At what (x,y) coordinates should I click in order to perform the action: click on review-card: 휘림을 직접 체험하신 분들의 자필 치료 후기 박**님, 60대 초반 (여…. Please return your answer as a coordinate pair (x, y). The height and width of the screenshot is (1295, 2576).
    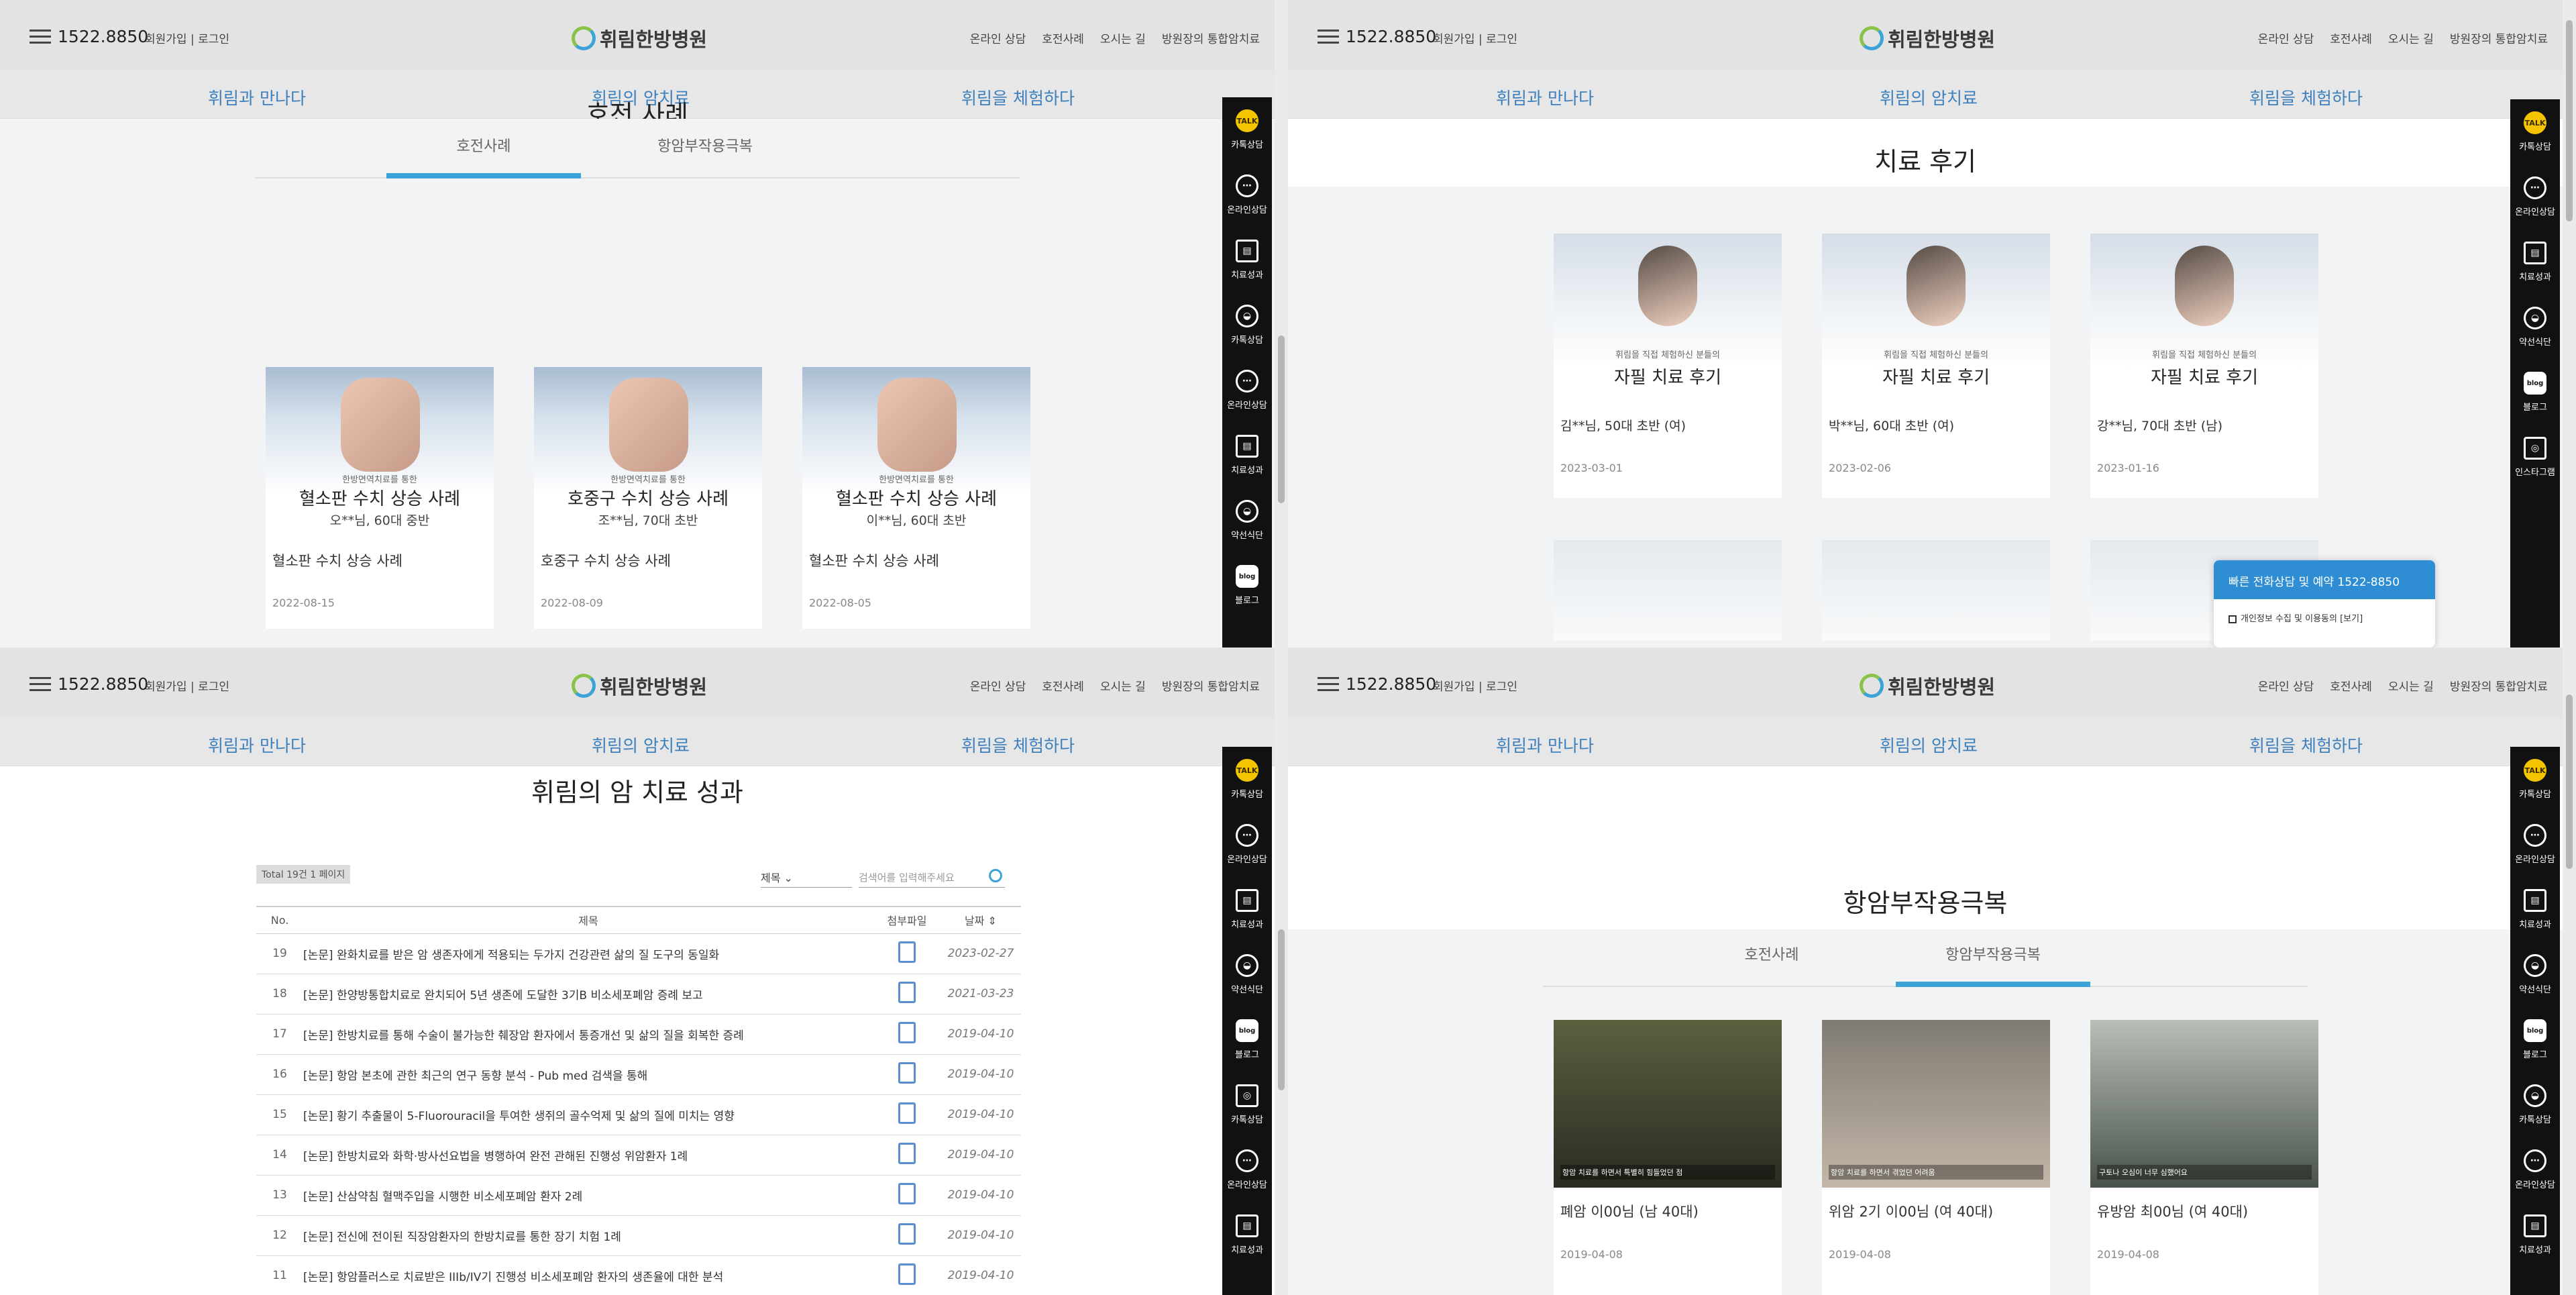
    Looking at the image, I should click on (1936, 366).